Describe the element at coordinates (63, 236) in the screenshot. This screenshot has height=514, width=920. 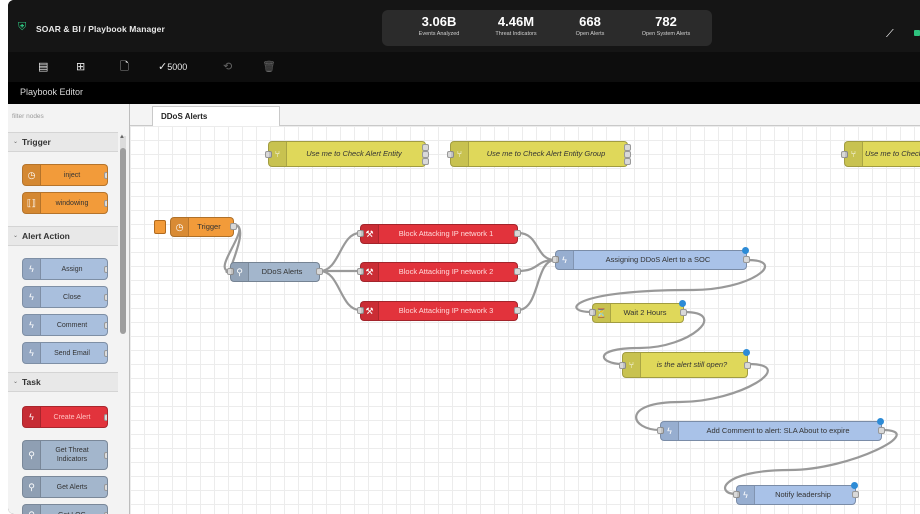
I see `category-alert-action: ⌄ Alert Action` at that location.